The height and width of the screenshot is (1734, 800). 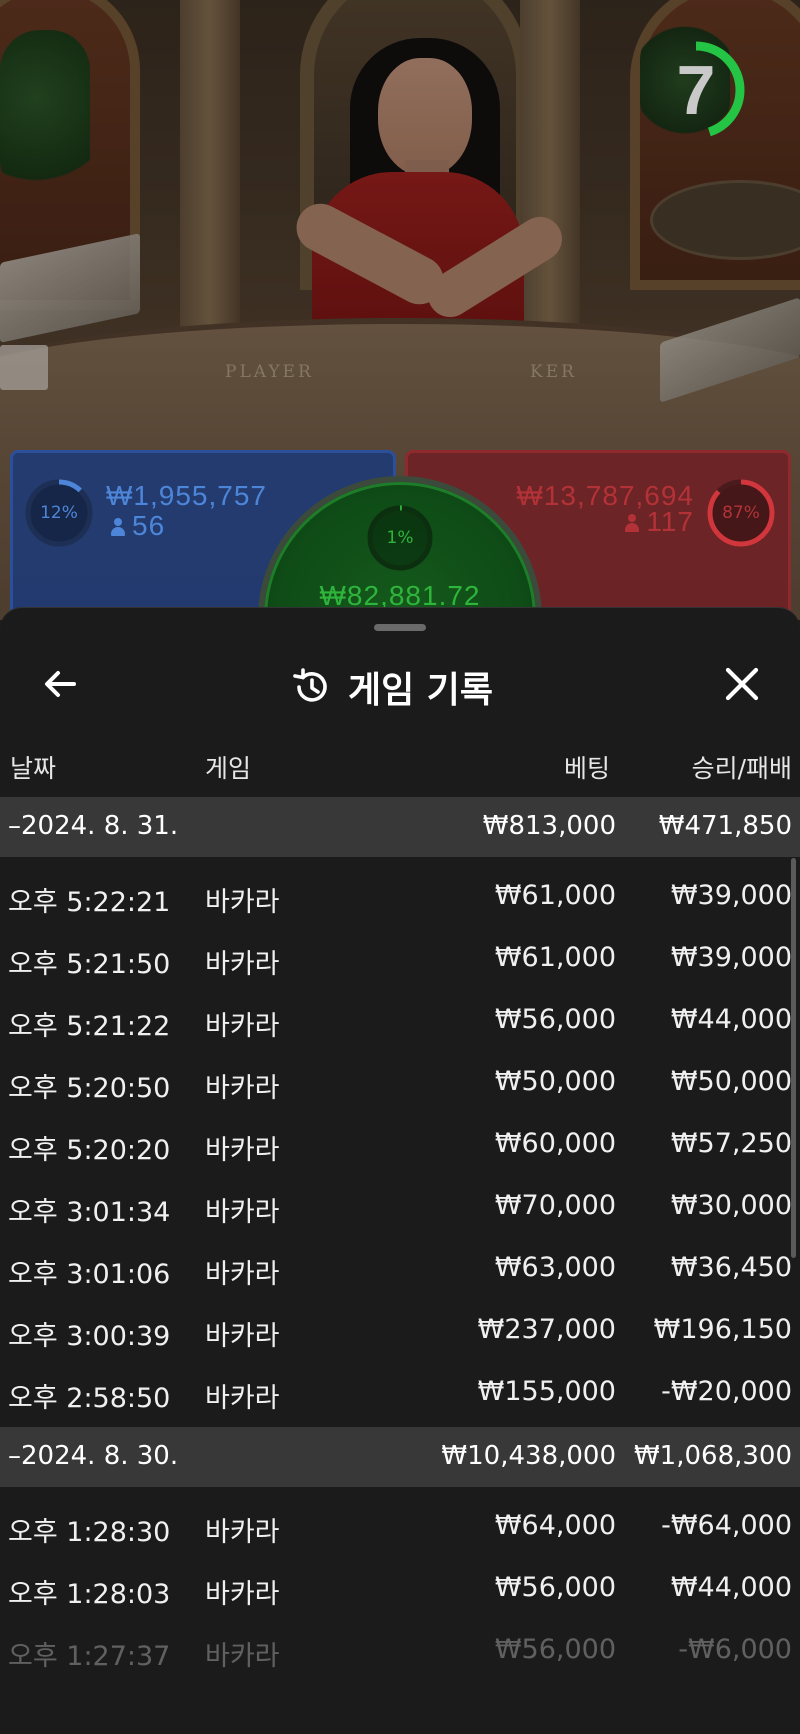 I want to click on history-row: 오후 3:00:39 바카라 ₩237,000 ₩196,150, so click(x=400, y=1328).